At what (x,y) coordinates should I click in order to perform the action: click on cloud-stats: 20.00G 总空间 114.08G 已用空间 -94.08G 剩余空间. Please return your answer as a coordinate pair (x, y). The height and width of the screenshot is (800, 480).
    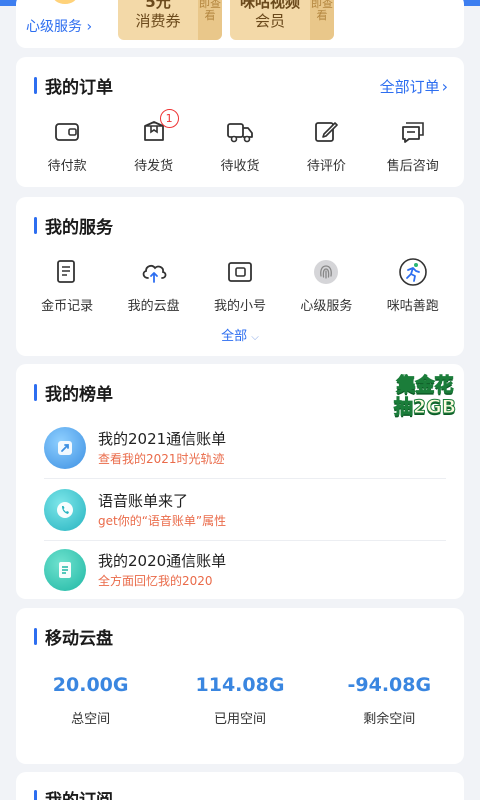
    Looking at the image, I should click on (240, 700).